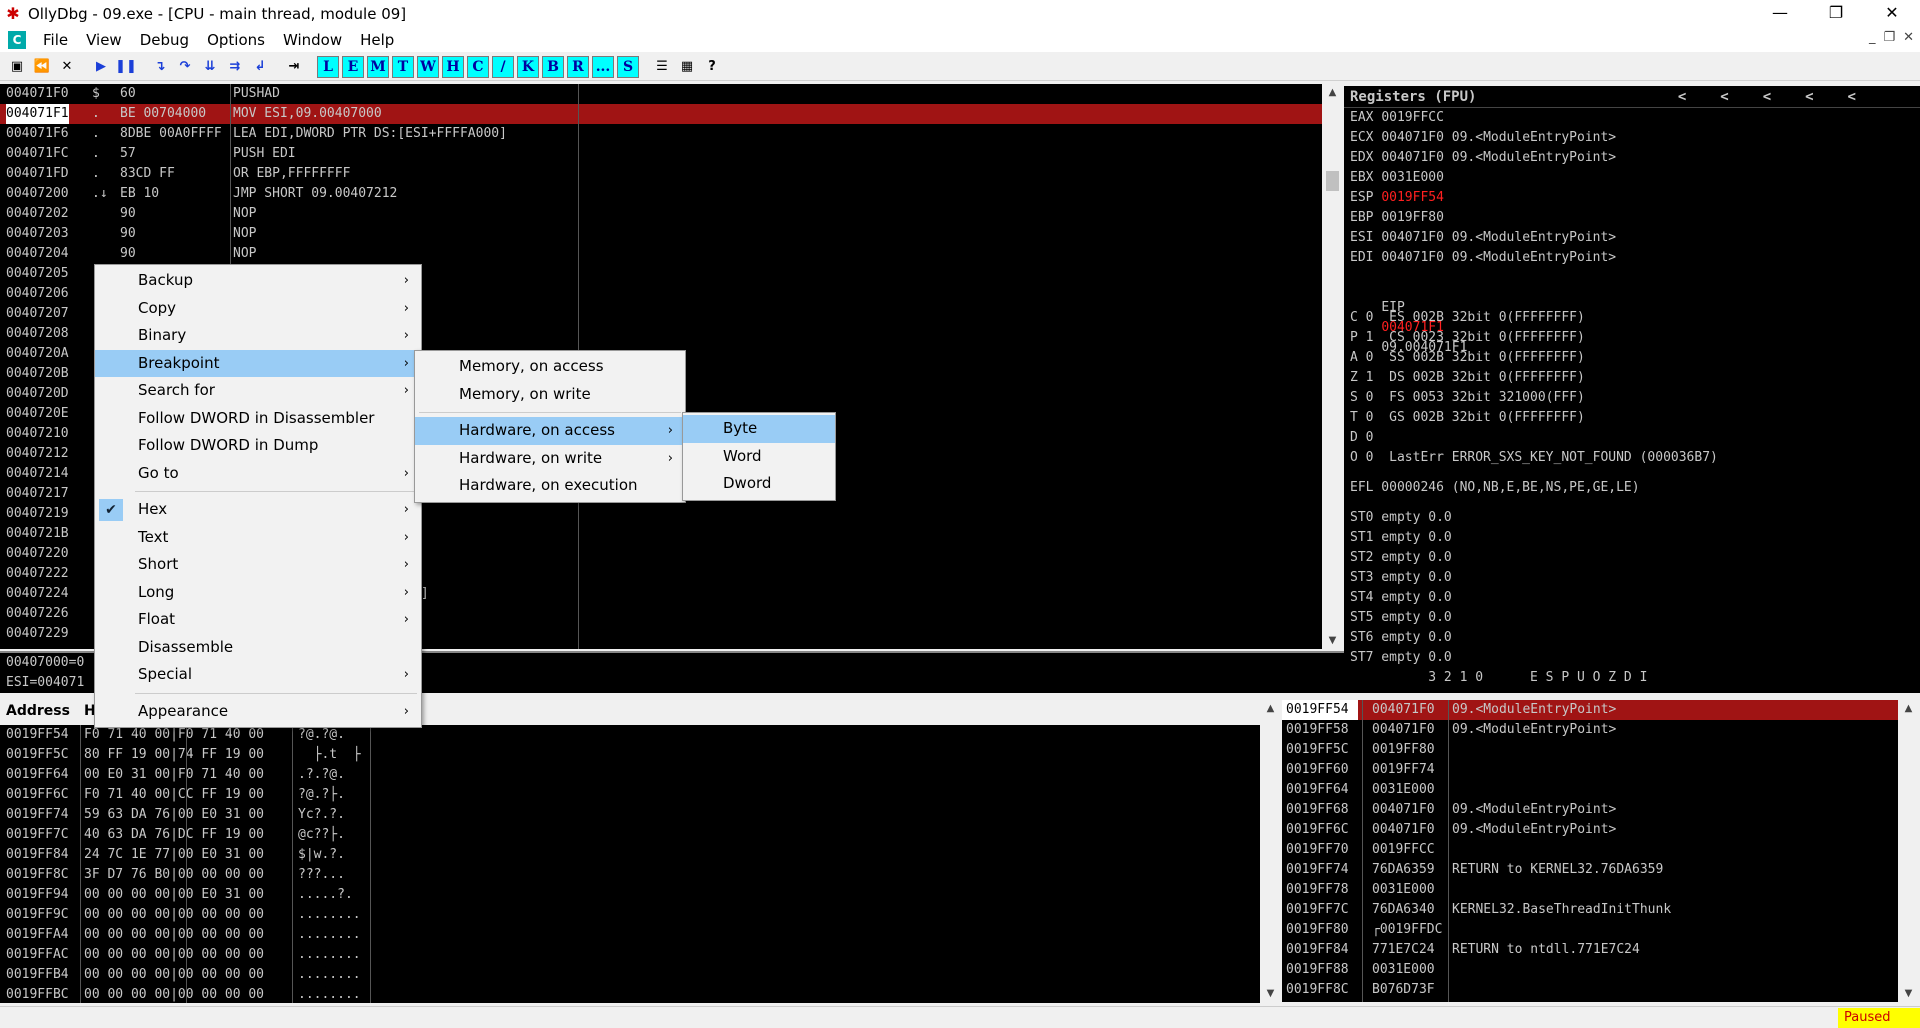 The height and width of the screenshot is (1028, 1920). Describe the element at coordinates (630, 855) in the screenshot. I see `dump-row: 0019FF84 24 7C 1E 77|00 E0 31 00 $|w.?.` at that location.